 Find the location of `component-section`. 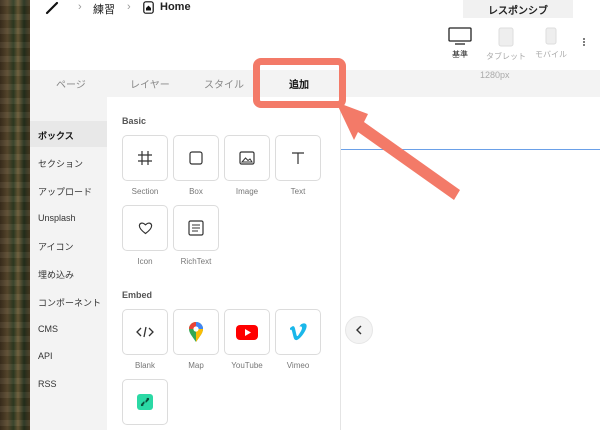

component-section is located at coordinates (145, 158).